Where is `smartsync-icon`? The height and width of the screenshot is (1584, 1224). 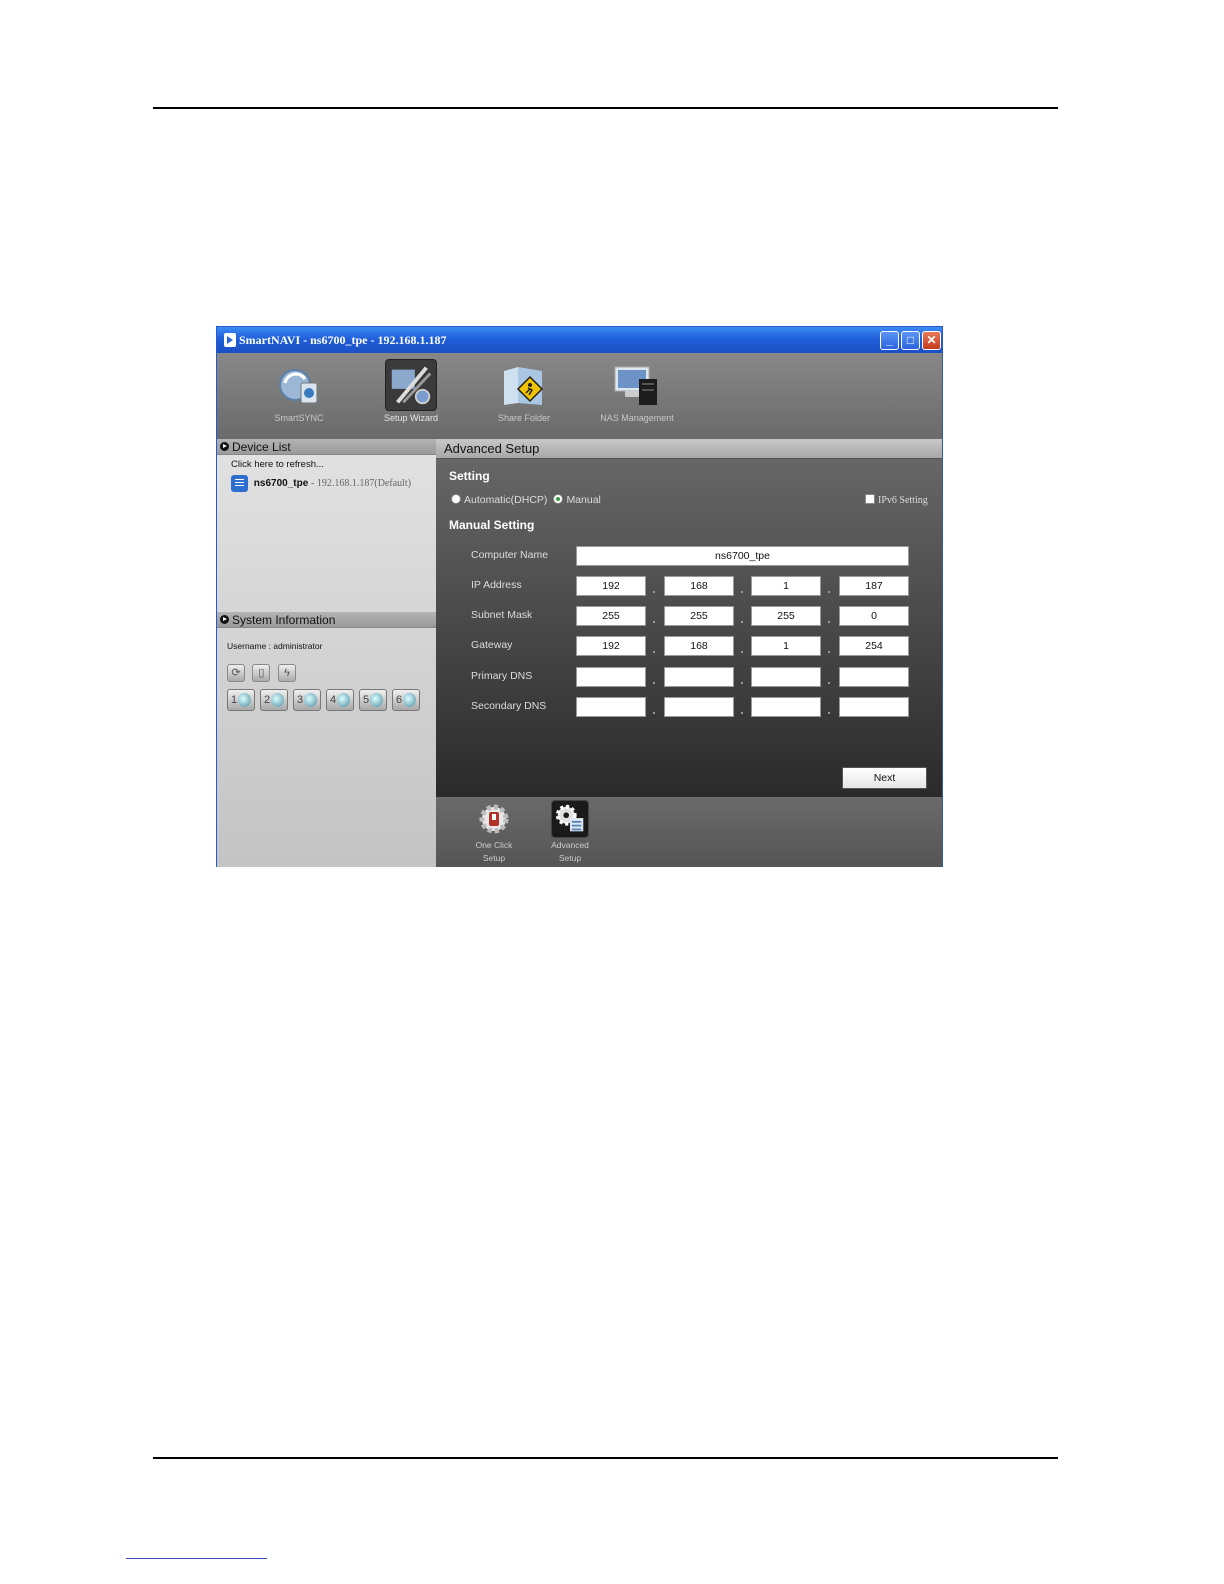 smartsync-icon is located at coordinates (298, 386).